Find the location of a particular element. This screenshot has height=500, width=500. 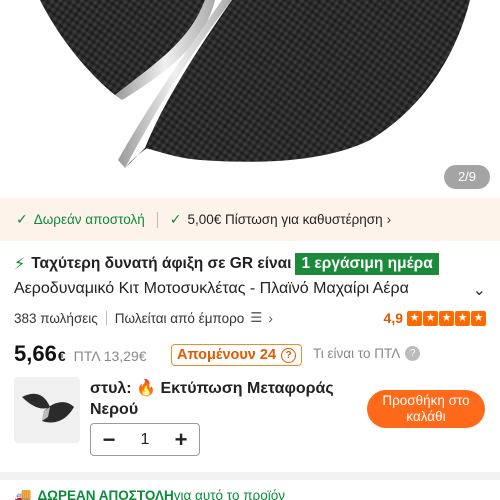

sales-count: 383 πωλήσεις is located at coordinates (56, 318).